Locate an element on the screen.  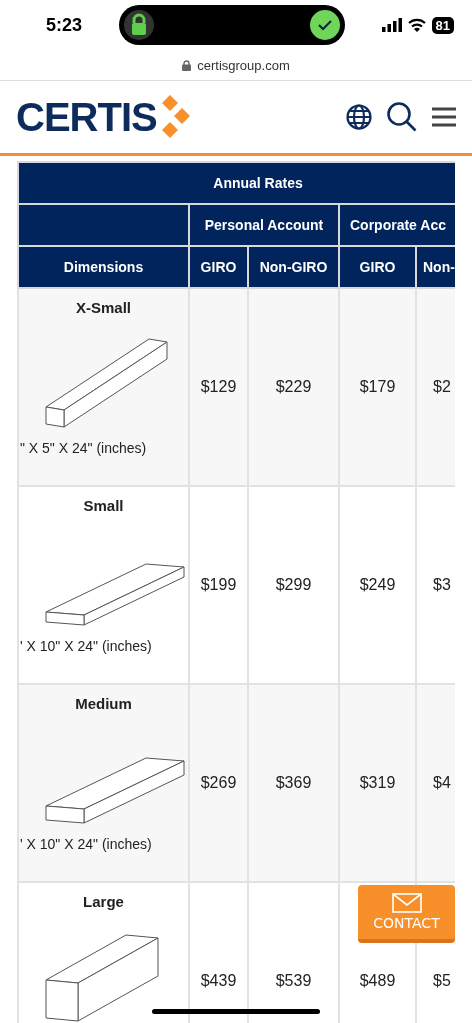
table-title: Annual Rates is located at coordinates (236, 183).